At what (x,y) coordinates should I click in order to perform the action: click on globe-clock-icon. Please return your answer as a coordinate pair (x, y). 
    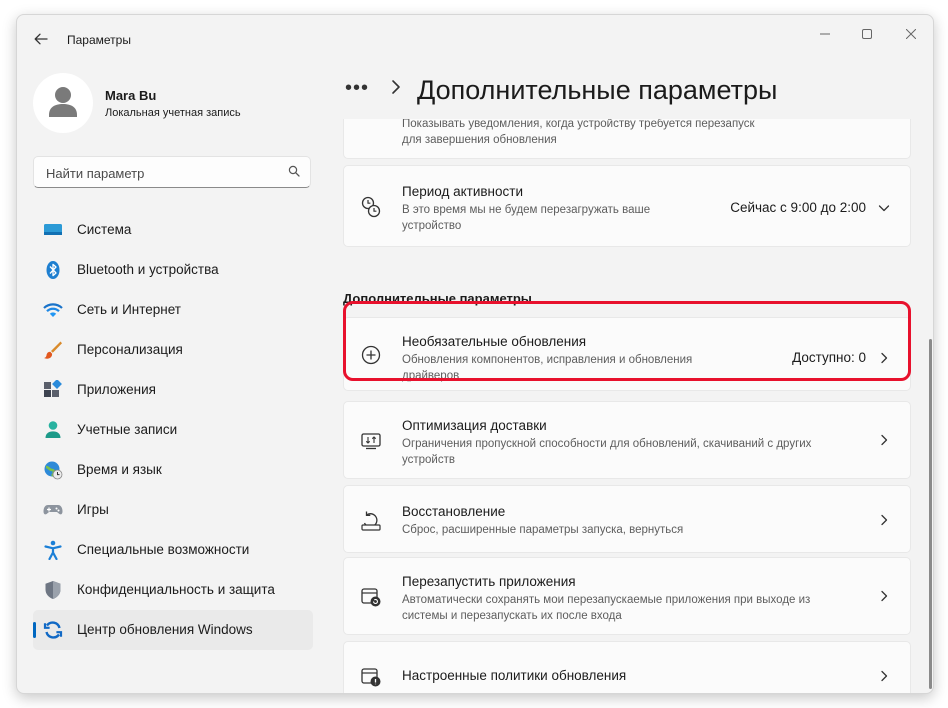
    Looking at the image, I should click on (53, 470).